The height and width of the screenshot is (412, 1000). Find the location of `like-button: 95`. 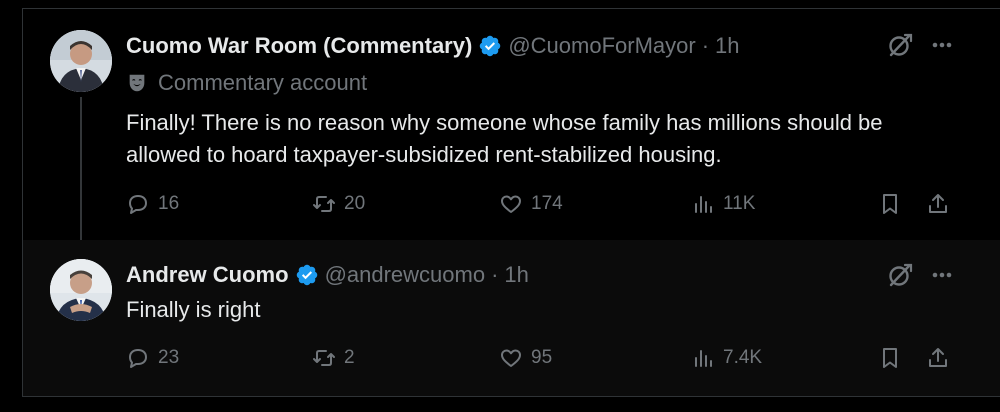

like-button: 95 is located at coordinates (525, 358).